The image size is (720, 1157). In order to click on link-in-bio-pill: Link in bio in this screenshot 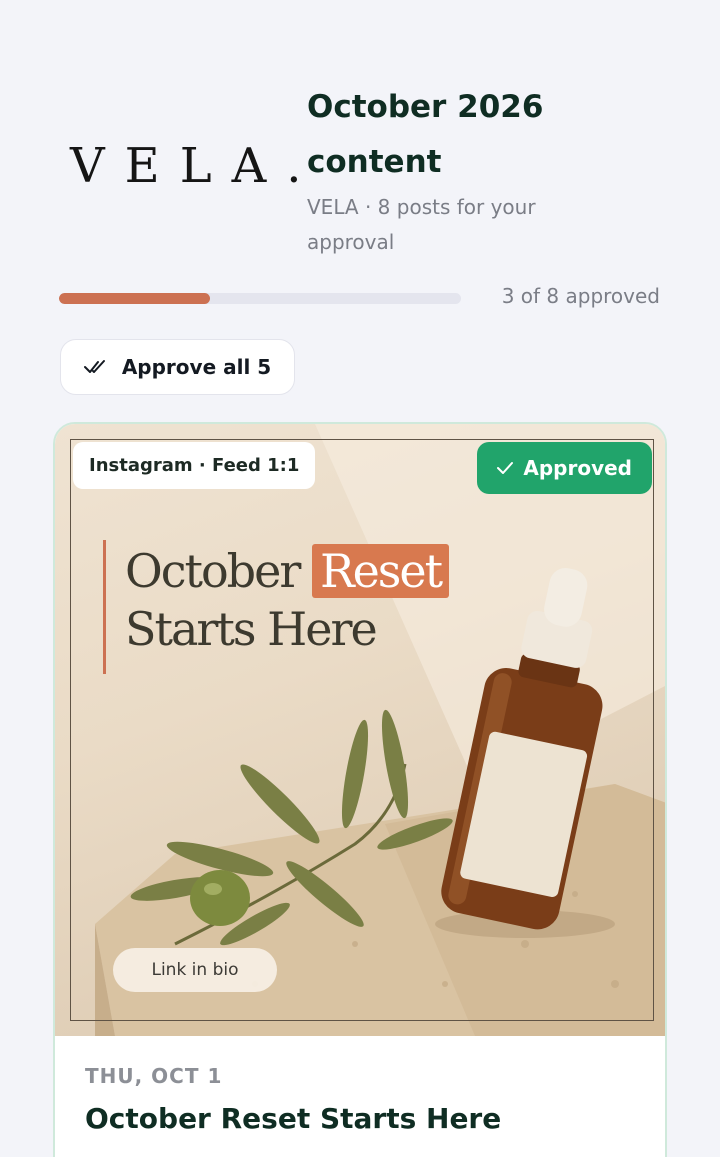, I will do `click(195, 970)`.